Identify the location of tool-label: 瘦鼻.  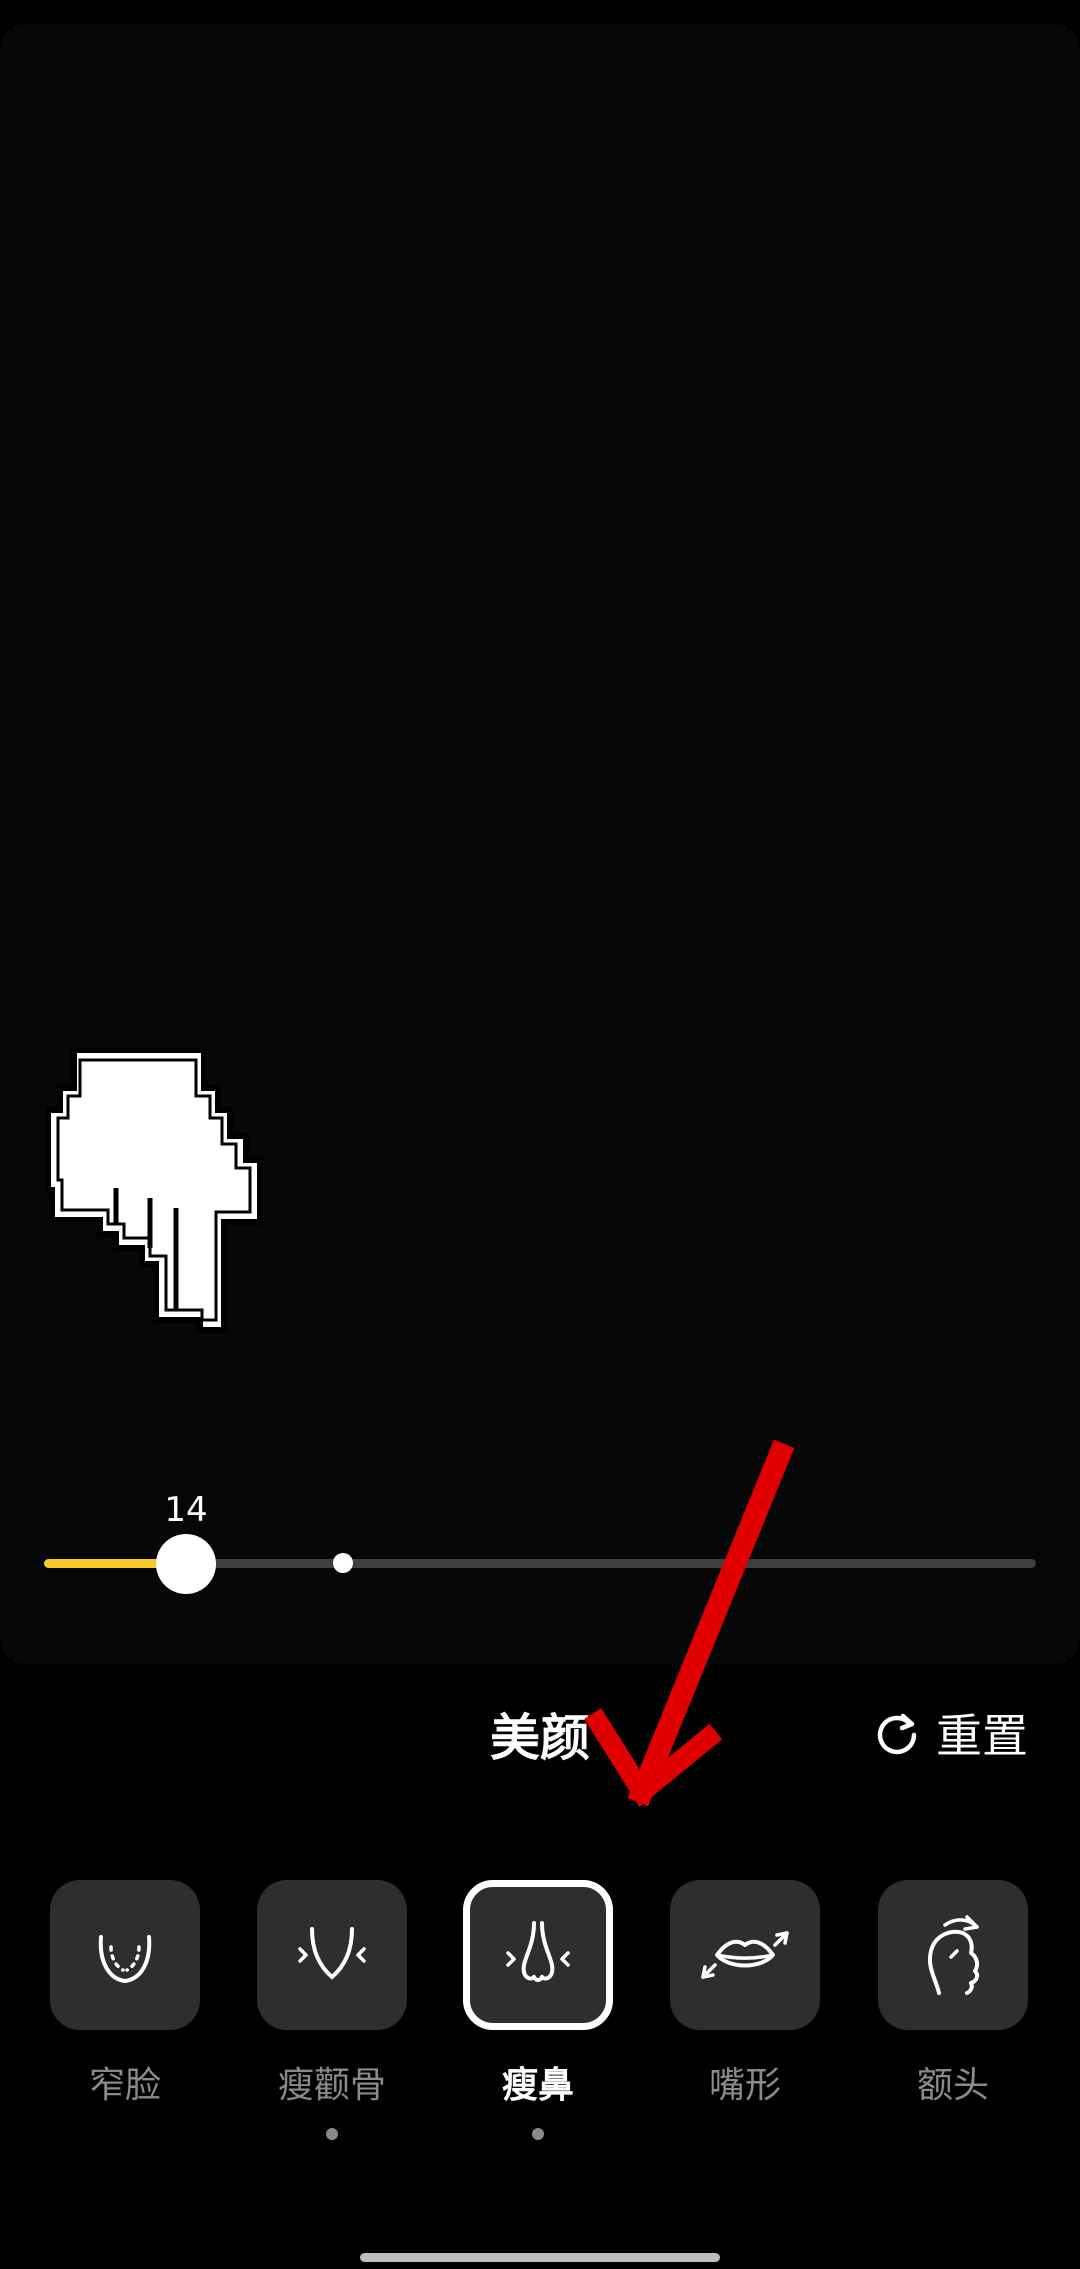
(537, 2085).